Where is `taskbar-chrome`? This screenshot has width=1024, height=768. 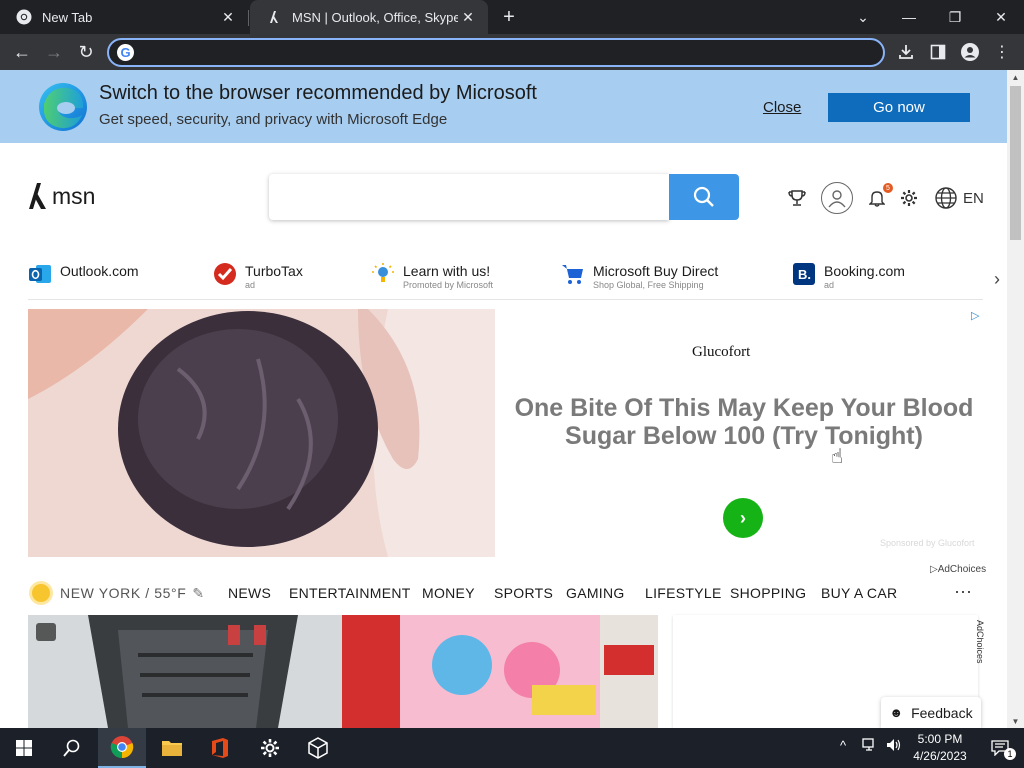 taskbar-chrome is located at coordinates (122, 748).